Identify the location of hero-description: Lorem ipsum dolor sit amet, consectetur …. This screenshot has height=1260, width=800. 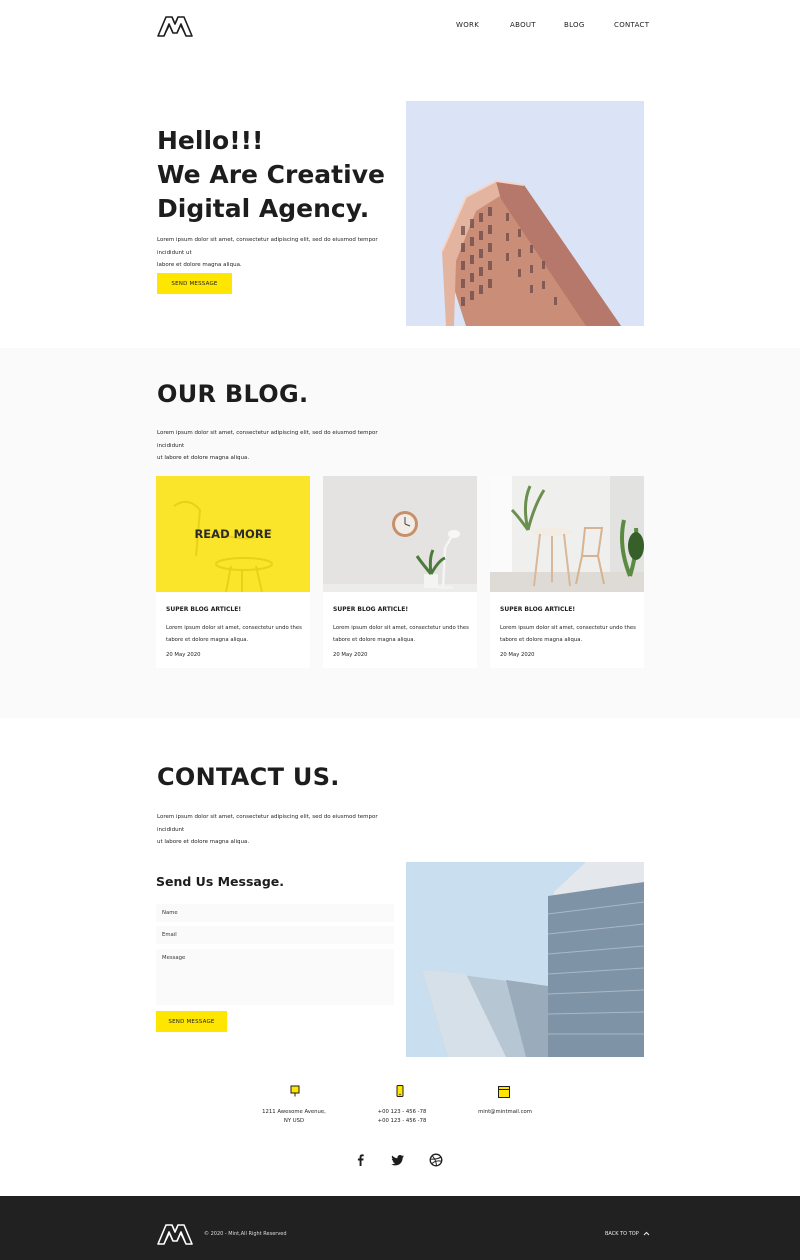
(277, 253).